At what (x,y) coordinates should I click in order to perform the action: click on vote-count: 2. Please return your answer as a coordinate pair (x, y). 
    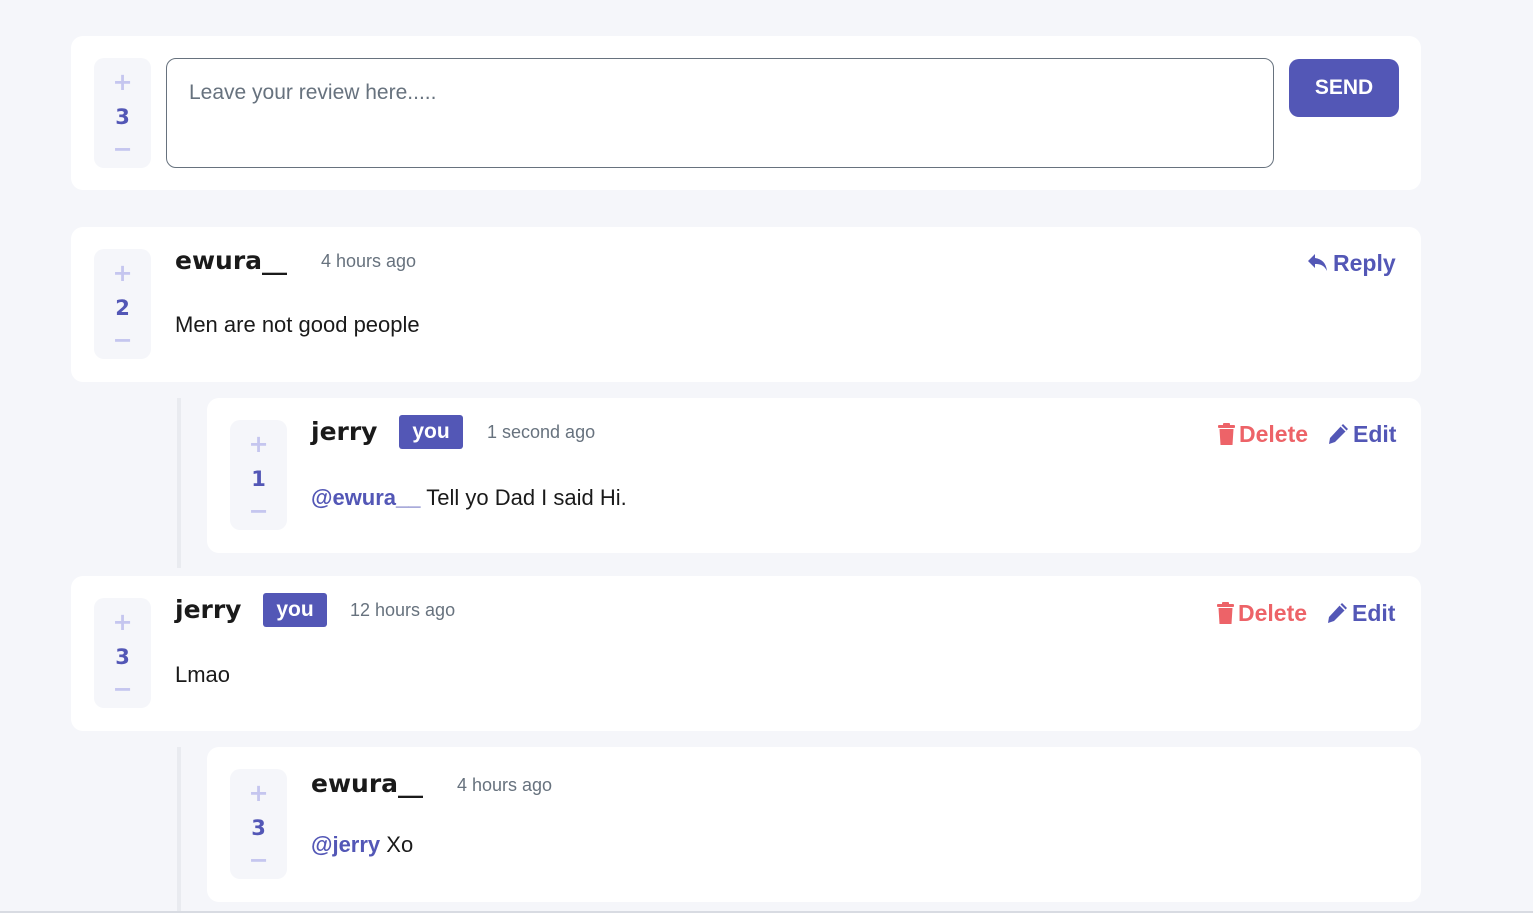
    Looking at the image, I should click on (122, 308).